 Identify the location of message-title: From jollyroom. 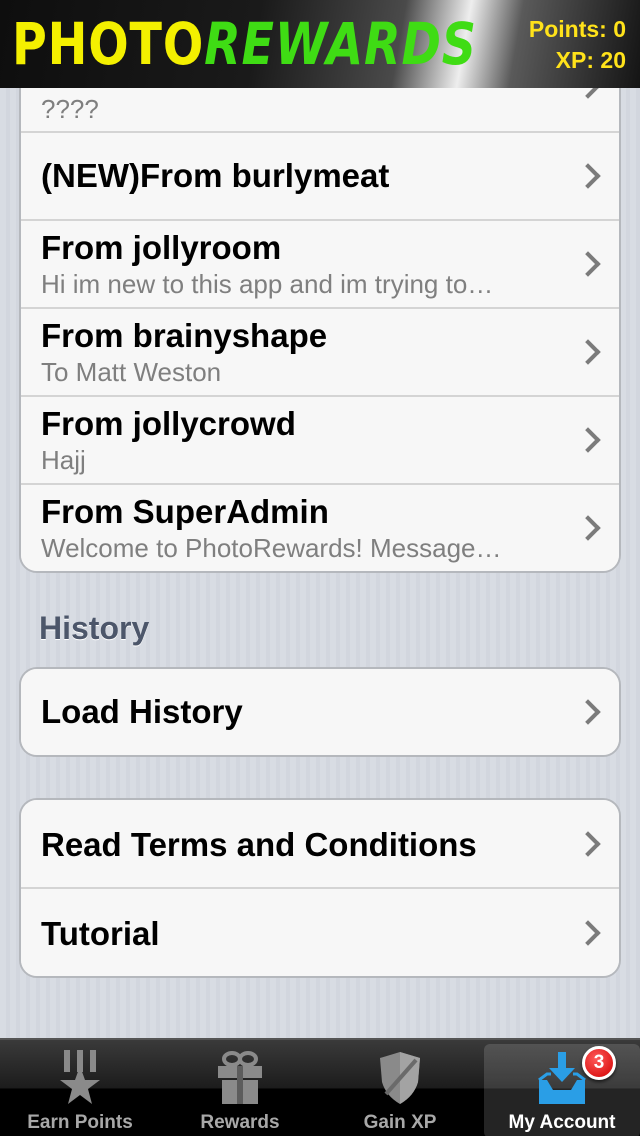
(161, 247).